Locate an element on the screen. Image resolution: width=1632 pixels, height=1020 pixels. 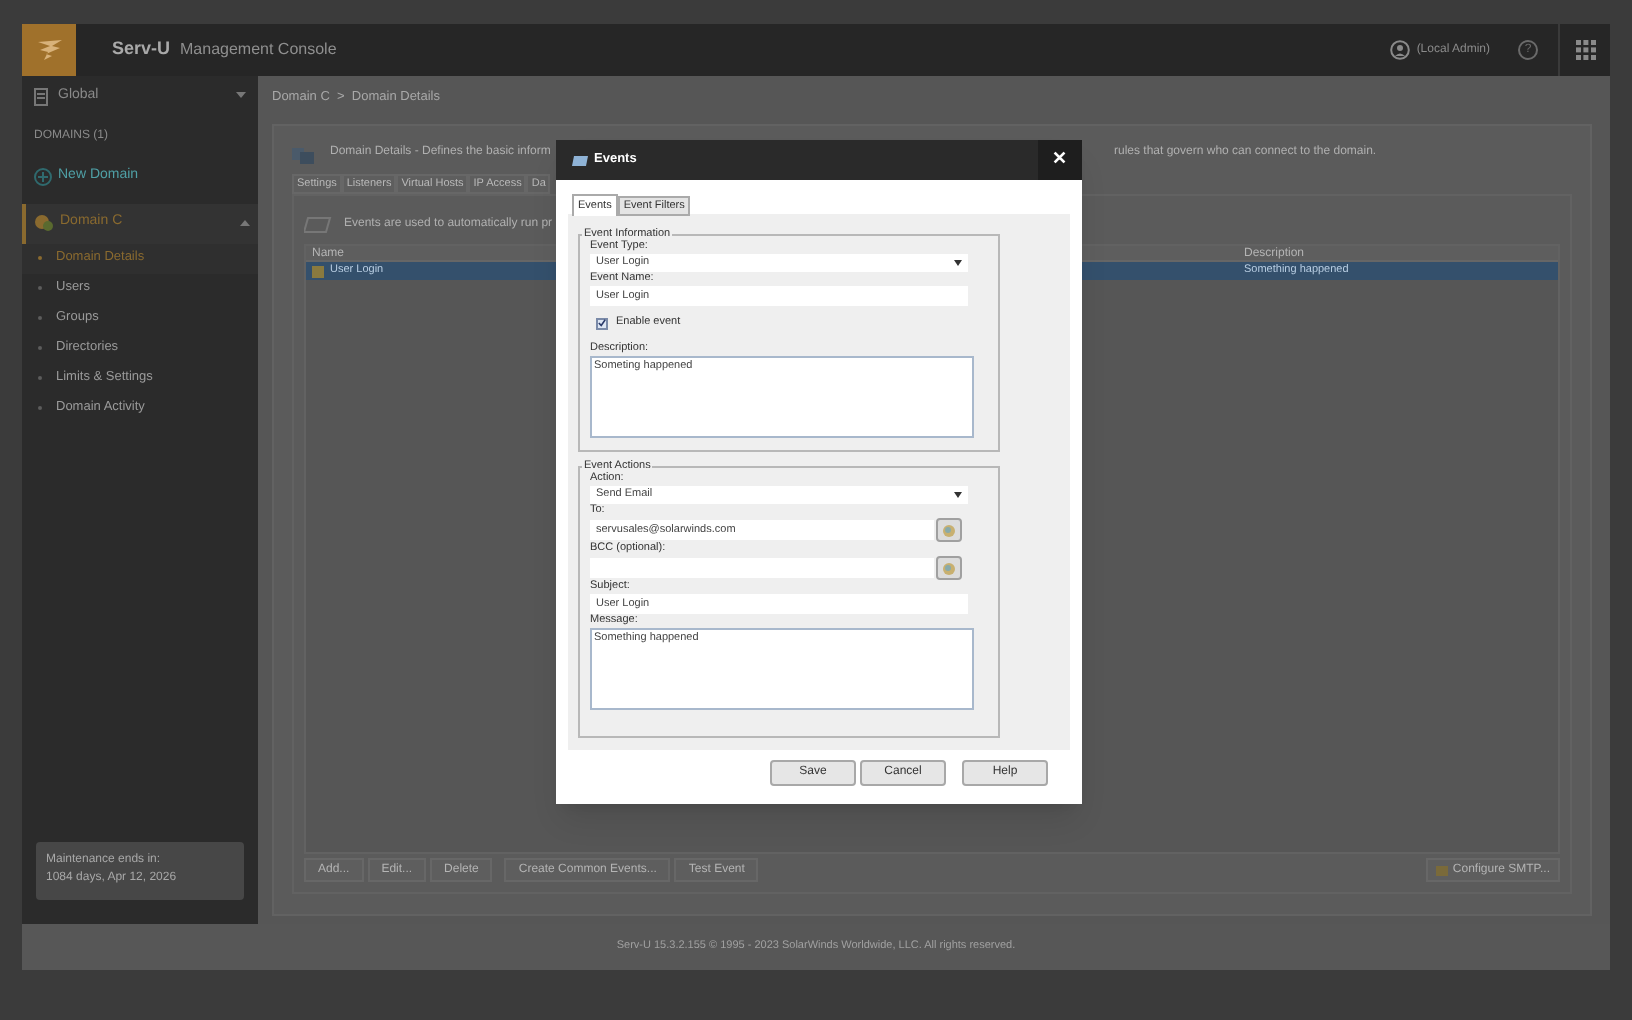
app-title: Management Console is located at coordinates (258, 50).